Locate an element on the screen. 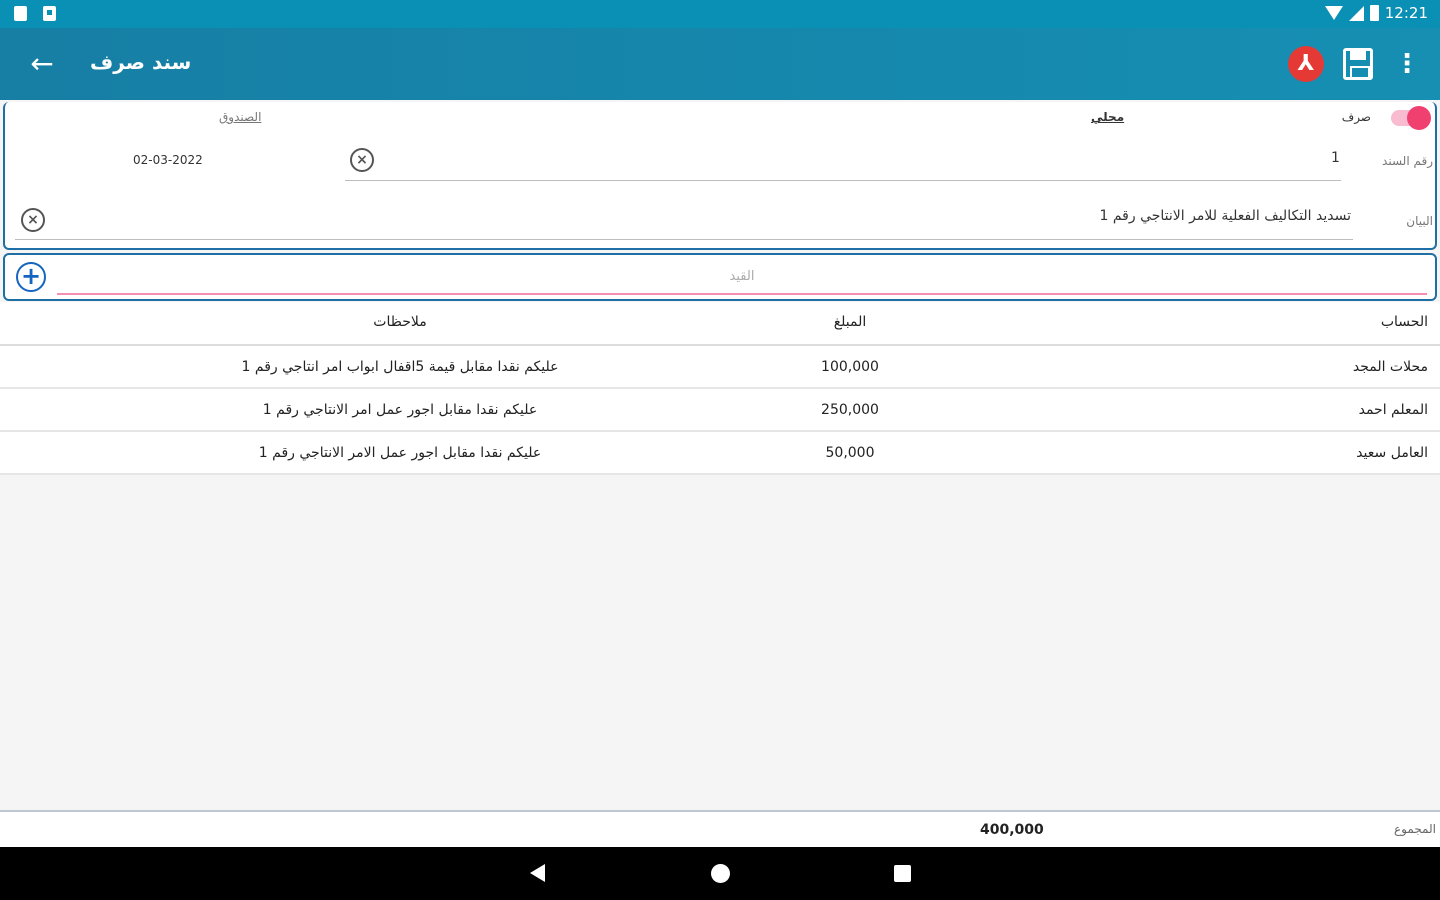 The image size is (1440, 900). nav-recents-icon is located at coordinates (902, 873).